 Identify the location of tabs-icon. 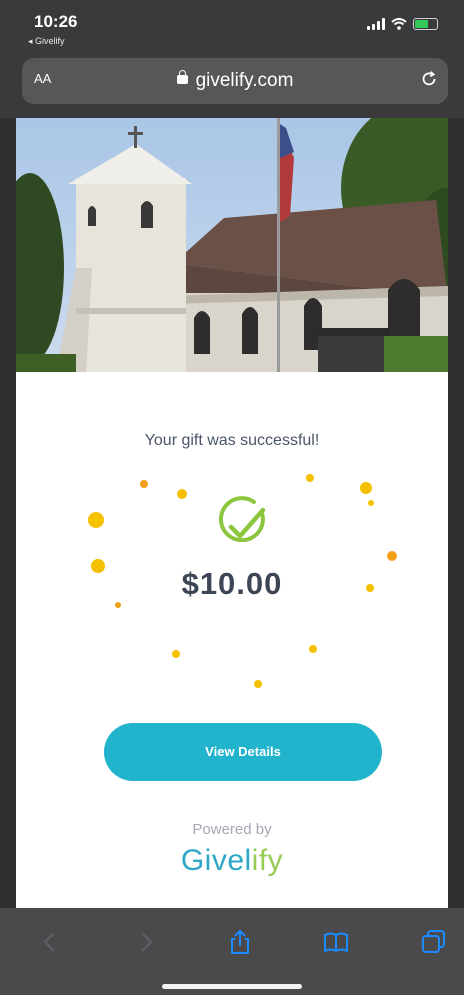
(434, 942).